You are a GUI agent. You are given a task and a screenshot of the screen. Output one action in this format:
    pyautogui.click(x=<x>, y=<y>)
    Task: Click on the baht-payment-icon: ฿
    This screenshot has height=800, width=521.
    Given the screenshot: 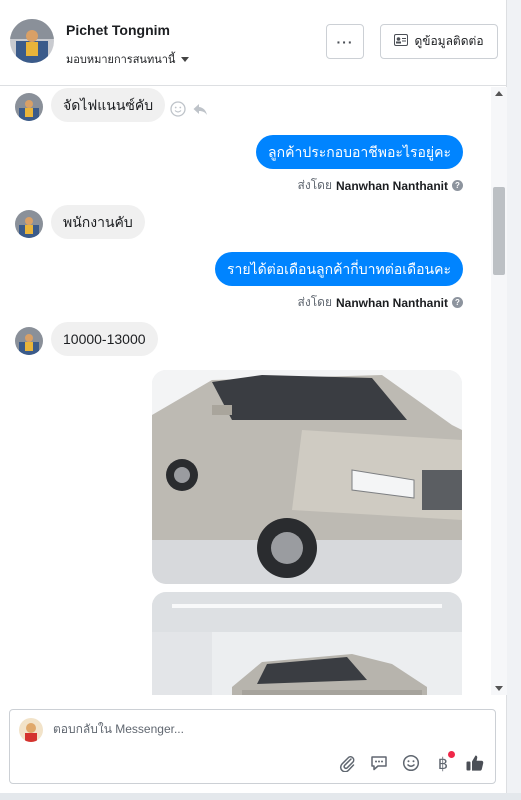 What is the action you would take?
    pyautogui.click(x=444, y=762)
    